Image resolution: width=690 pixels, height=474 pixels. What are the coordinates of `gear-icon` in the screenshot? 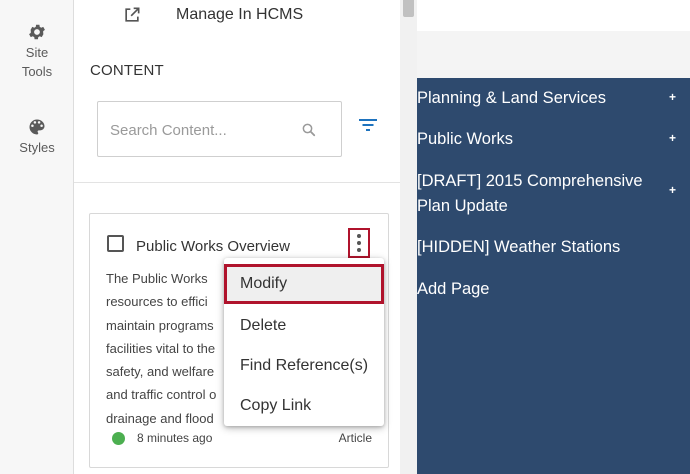 It's located at (37, 32).